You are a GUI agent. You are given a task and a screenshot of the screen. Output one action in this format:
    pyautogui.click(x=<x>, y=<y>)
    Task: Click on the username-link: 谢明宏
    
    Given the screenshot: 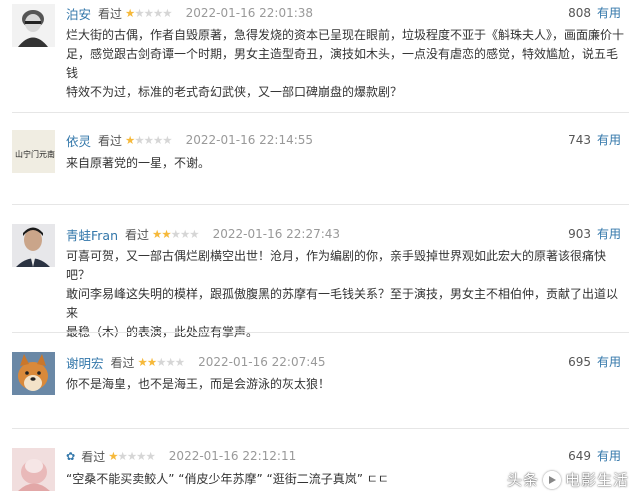 What is the action you would take?
    pyautogui.click(x=85, y=362)
    